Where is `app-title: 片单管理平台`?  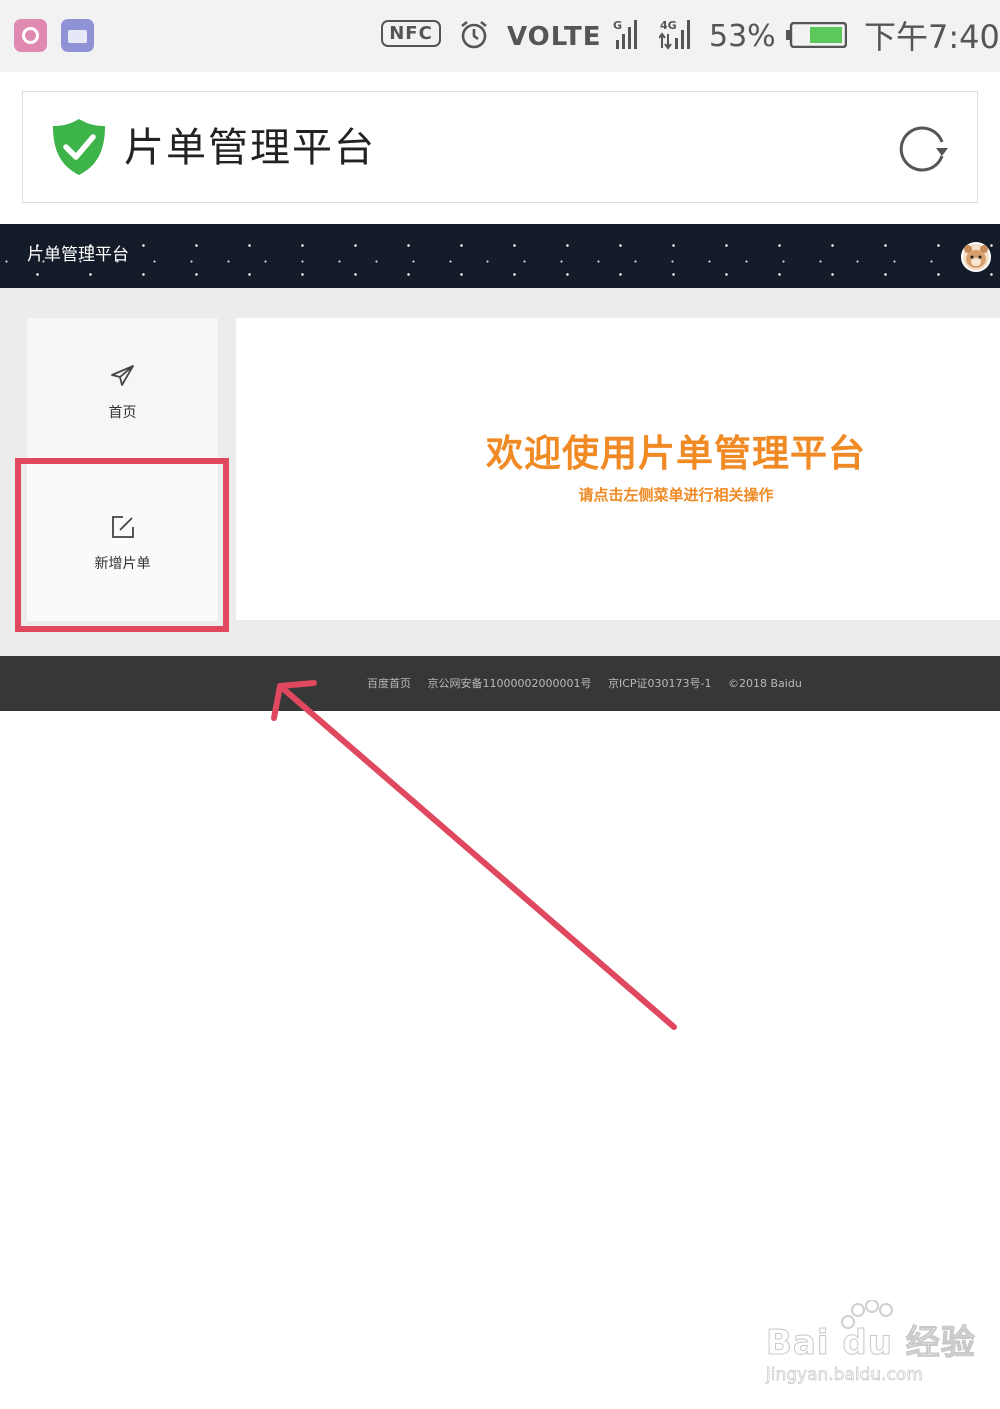
app-title: 片单管理平台 is located at coordinates (250, 148).